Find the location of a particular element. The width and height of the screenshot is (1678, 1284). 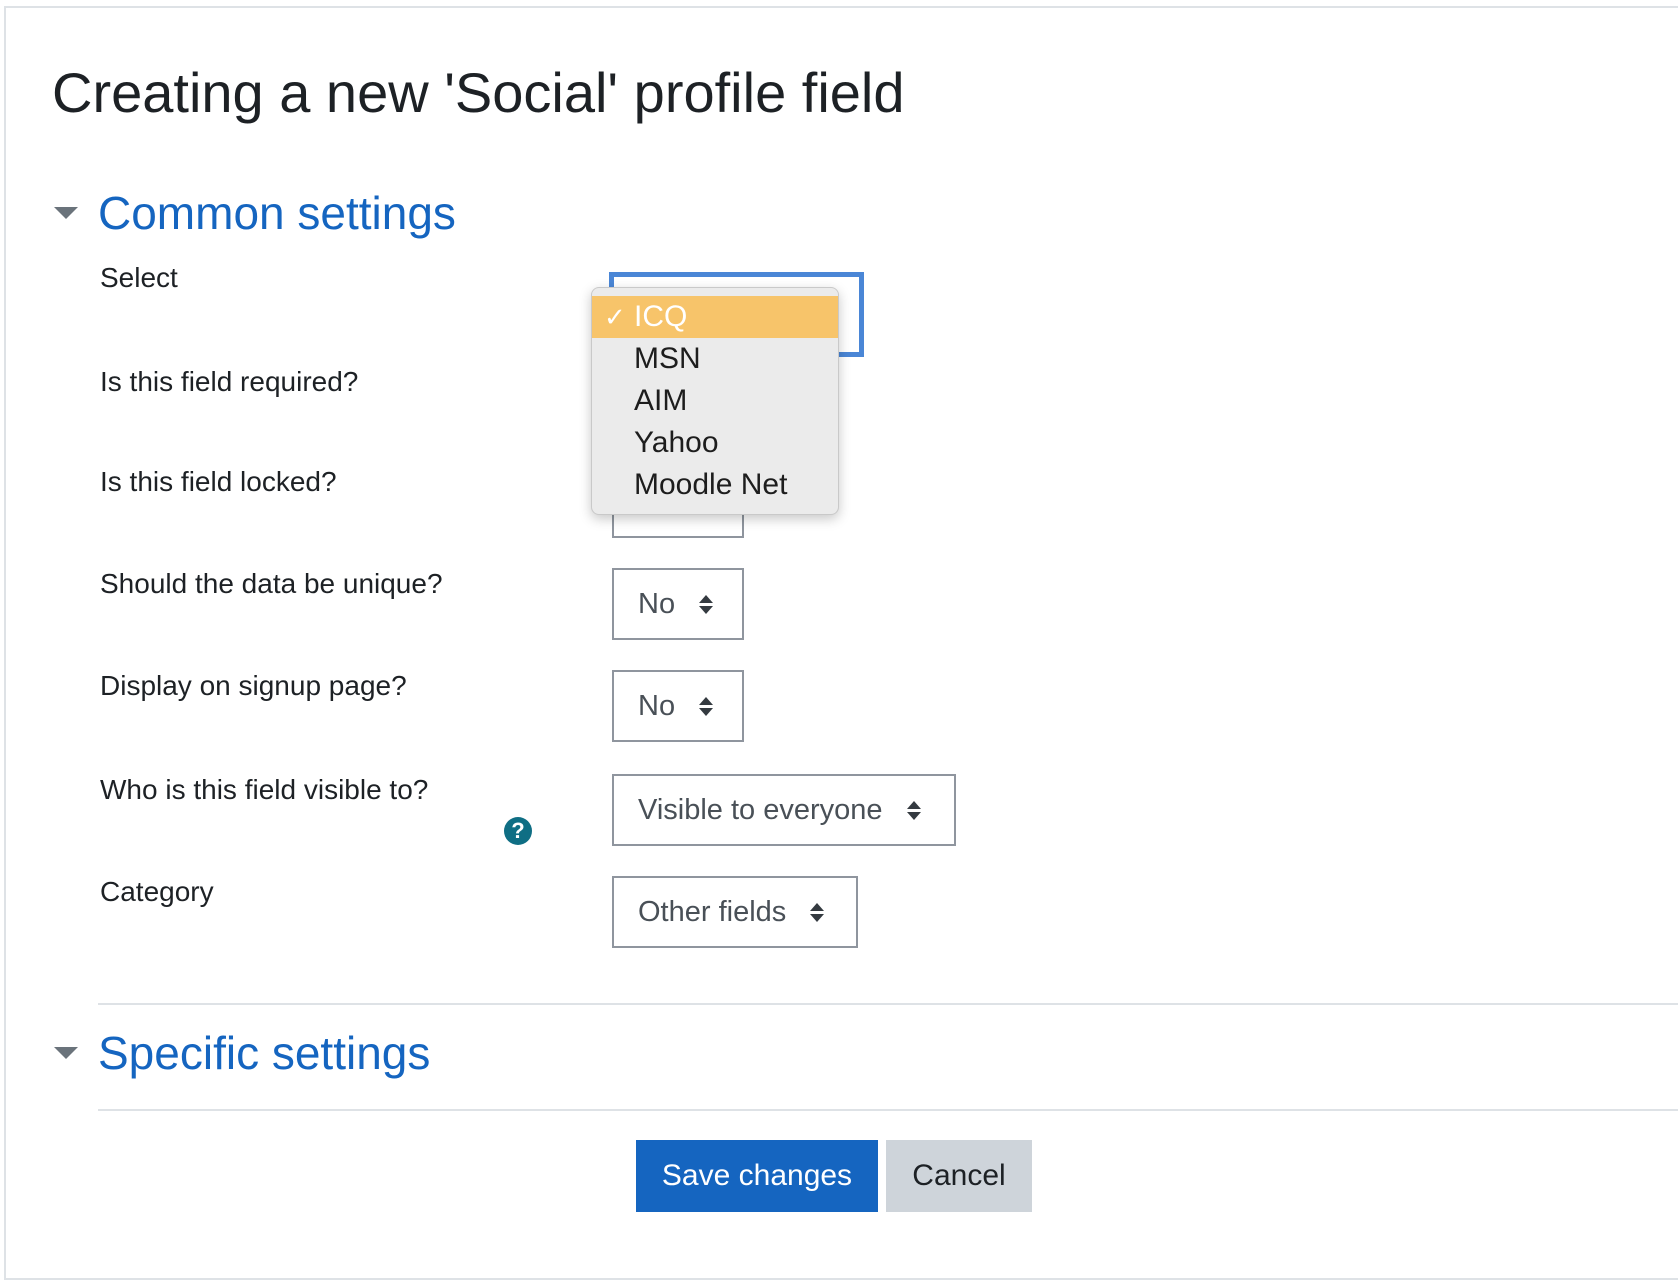

dropdown-option-yahoo: Yahoo is located at coordinates (715, 443).